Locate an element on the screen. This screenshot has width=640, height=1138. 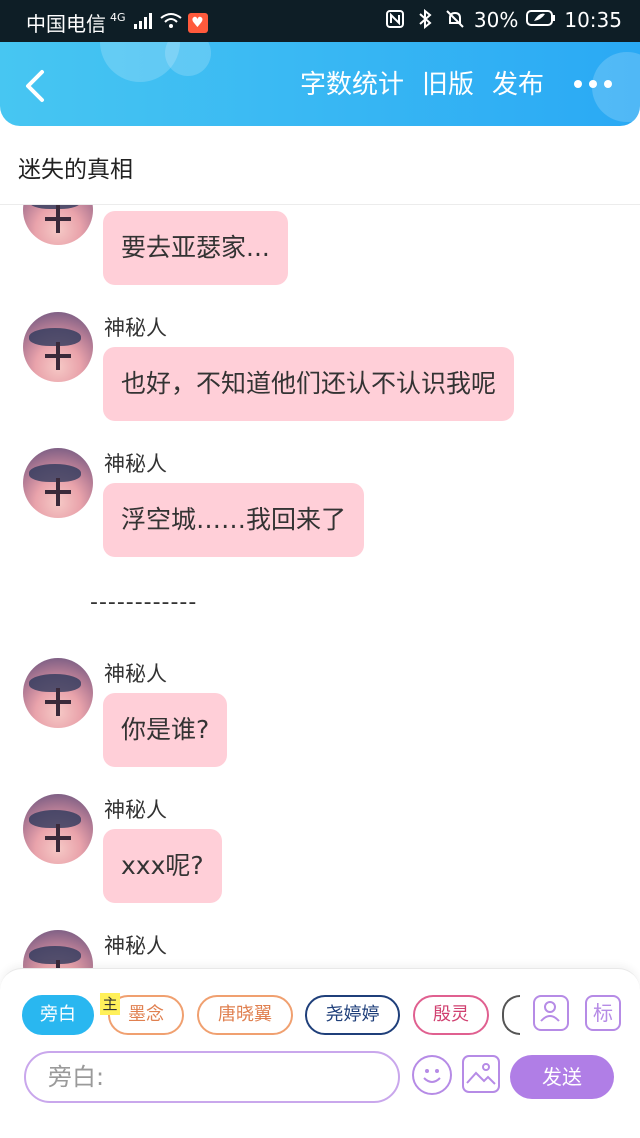
mute-bell-icon is located at coordinates (455, 20).